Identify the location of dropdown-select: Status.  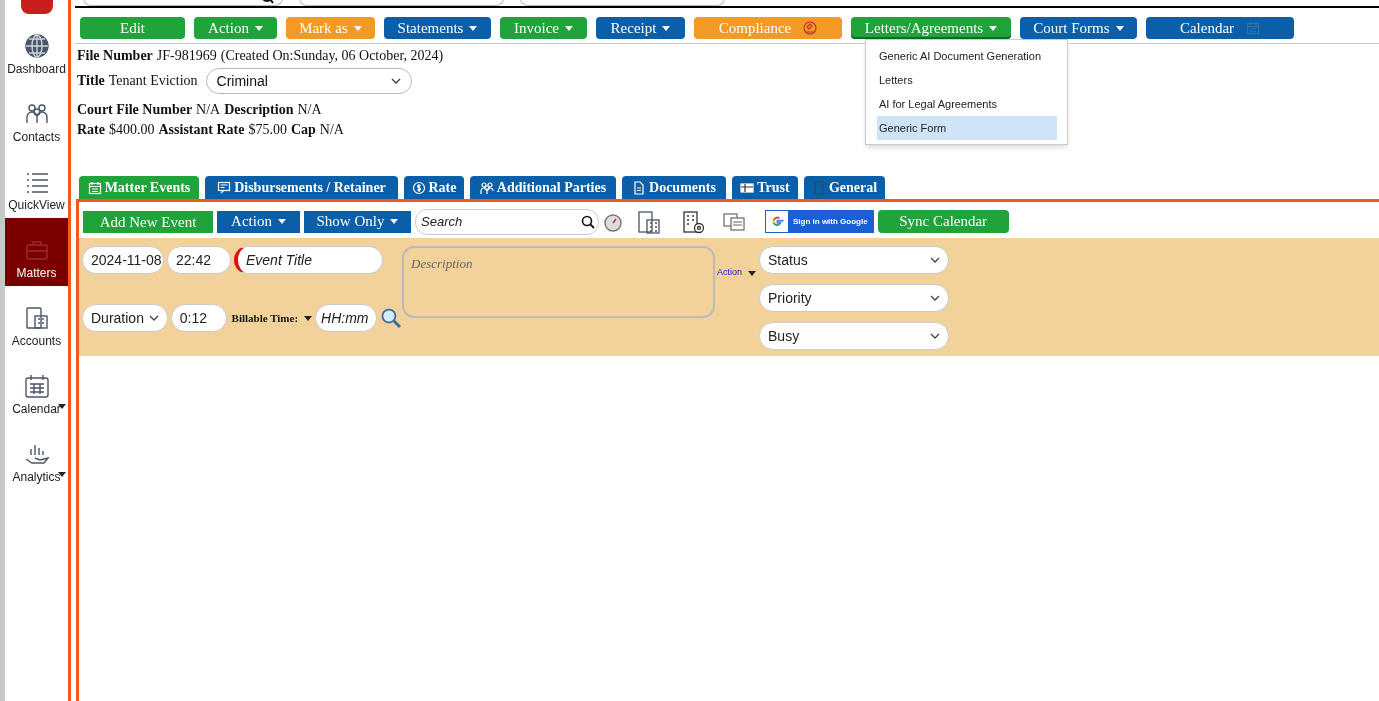
(854, 260).